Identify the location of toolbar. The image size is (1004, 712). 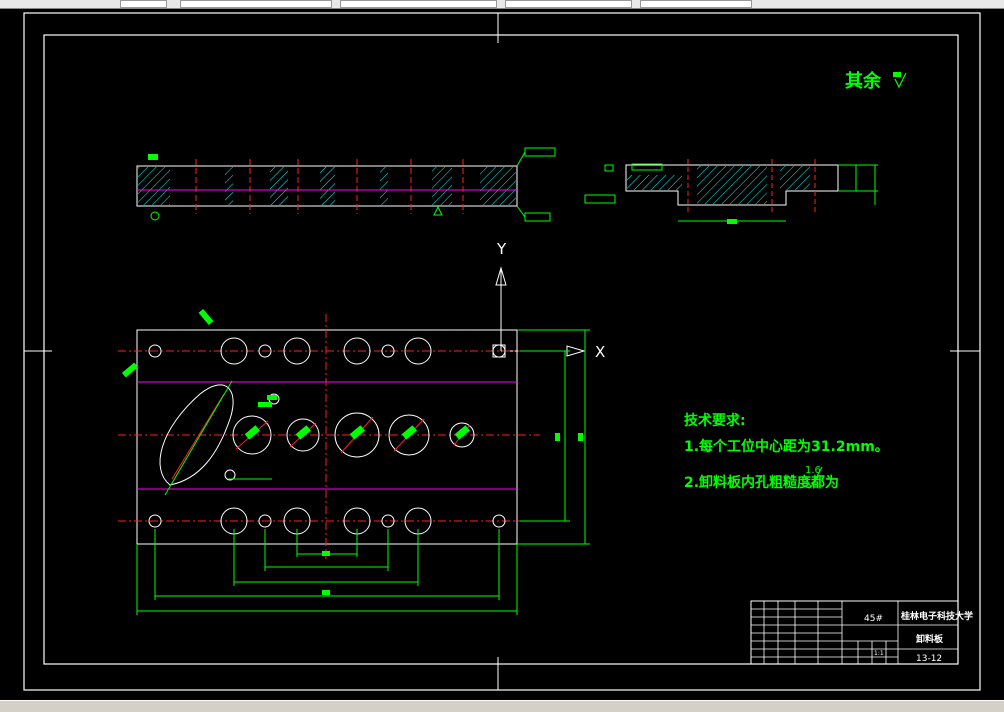
(502, 4).